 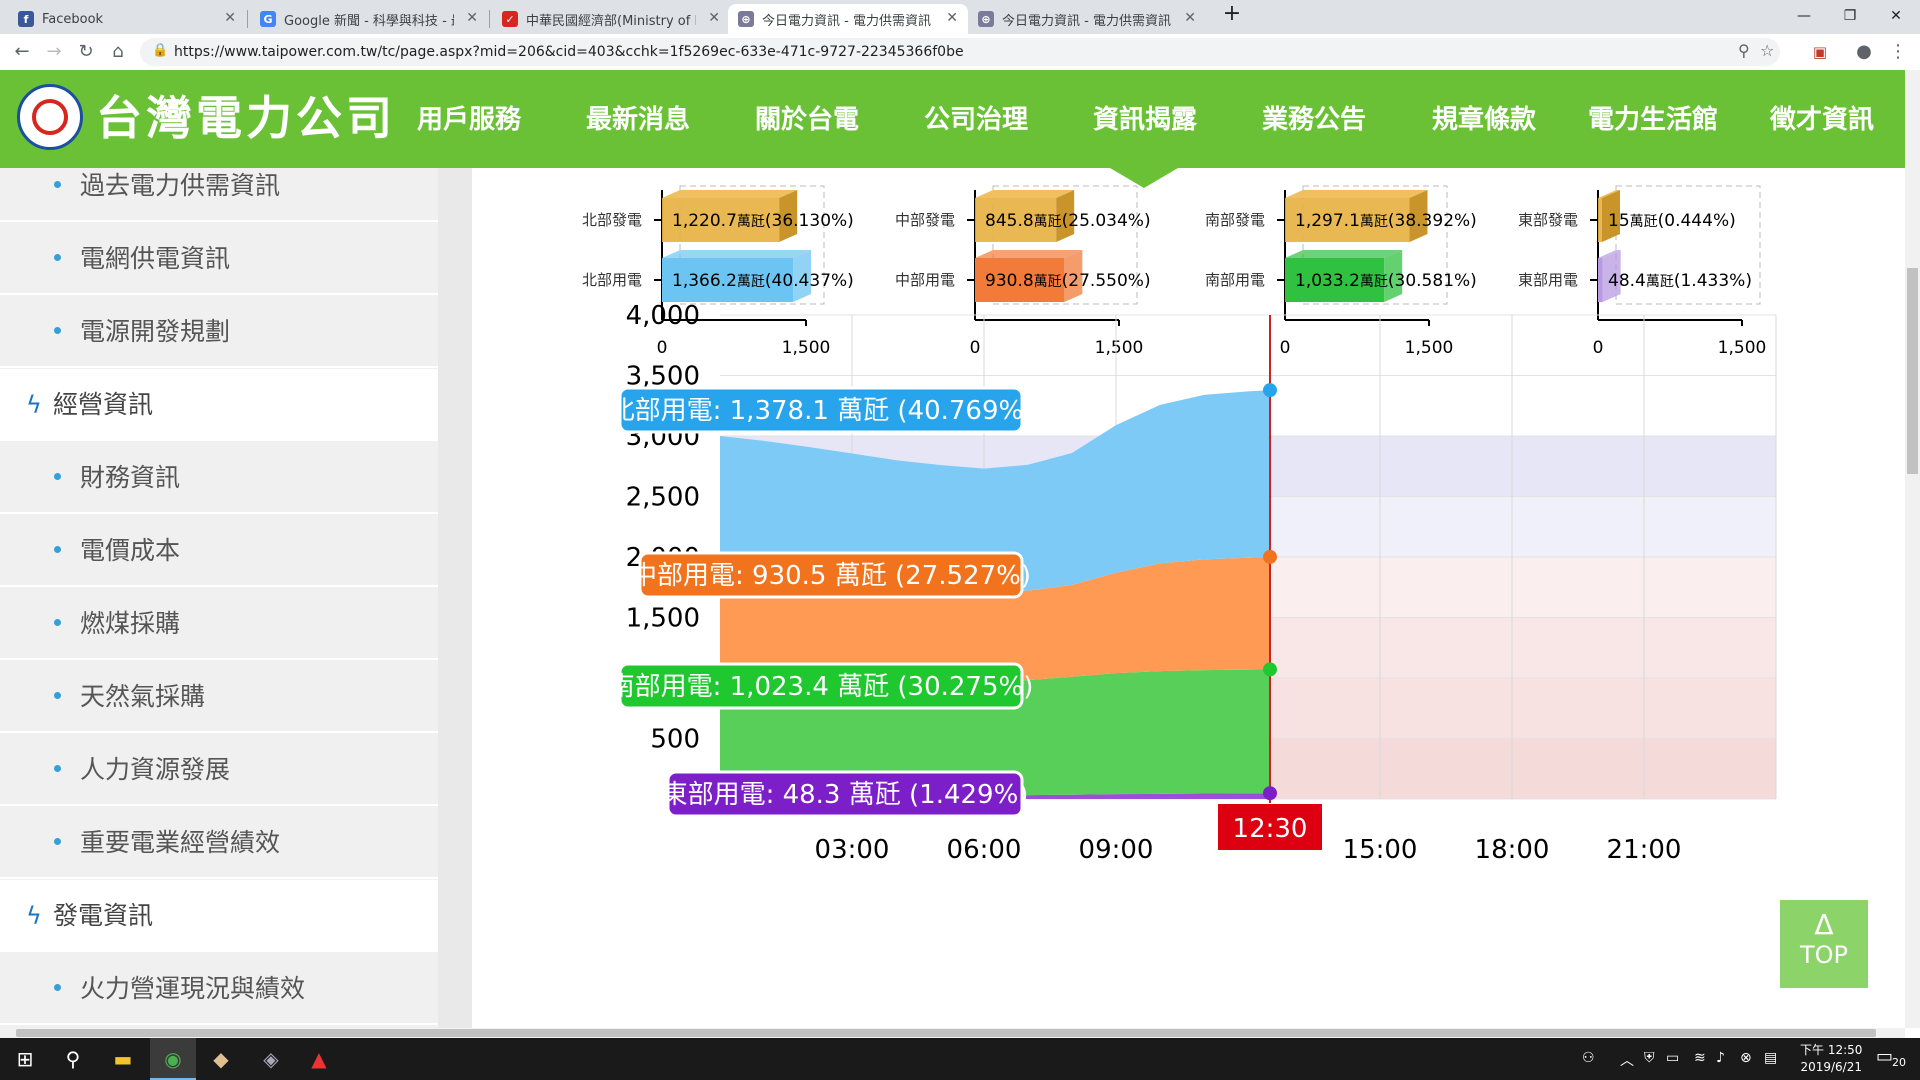 What do you see at coordinates (34, 405) in the screenshot?
I see `lightning-icon: ϟ` at bounding box center [34, 405].